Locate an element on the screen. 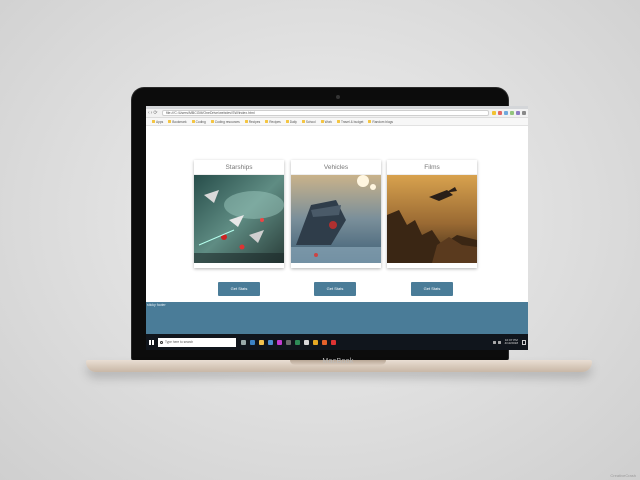 The height and width of the screenshot is (480, 640). bookmark-item: Coding is located at coordinates (198, 121).